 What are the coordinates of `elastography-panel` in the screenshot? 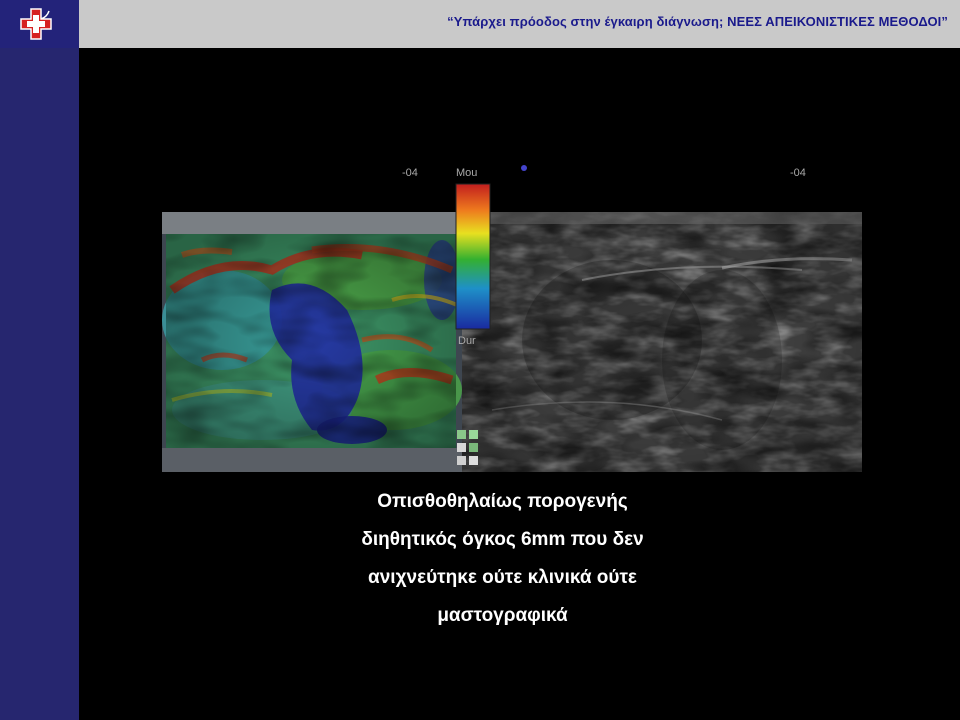 It's located at (312, 342).